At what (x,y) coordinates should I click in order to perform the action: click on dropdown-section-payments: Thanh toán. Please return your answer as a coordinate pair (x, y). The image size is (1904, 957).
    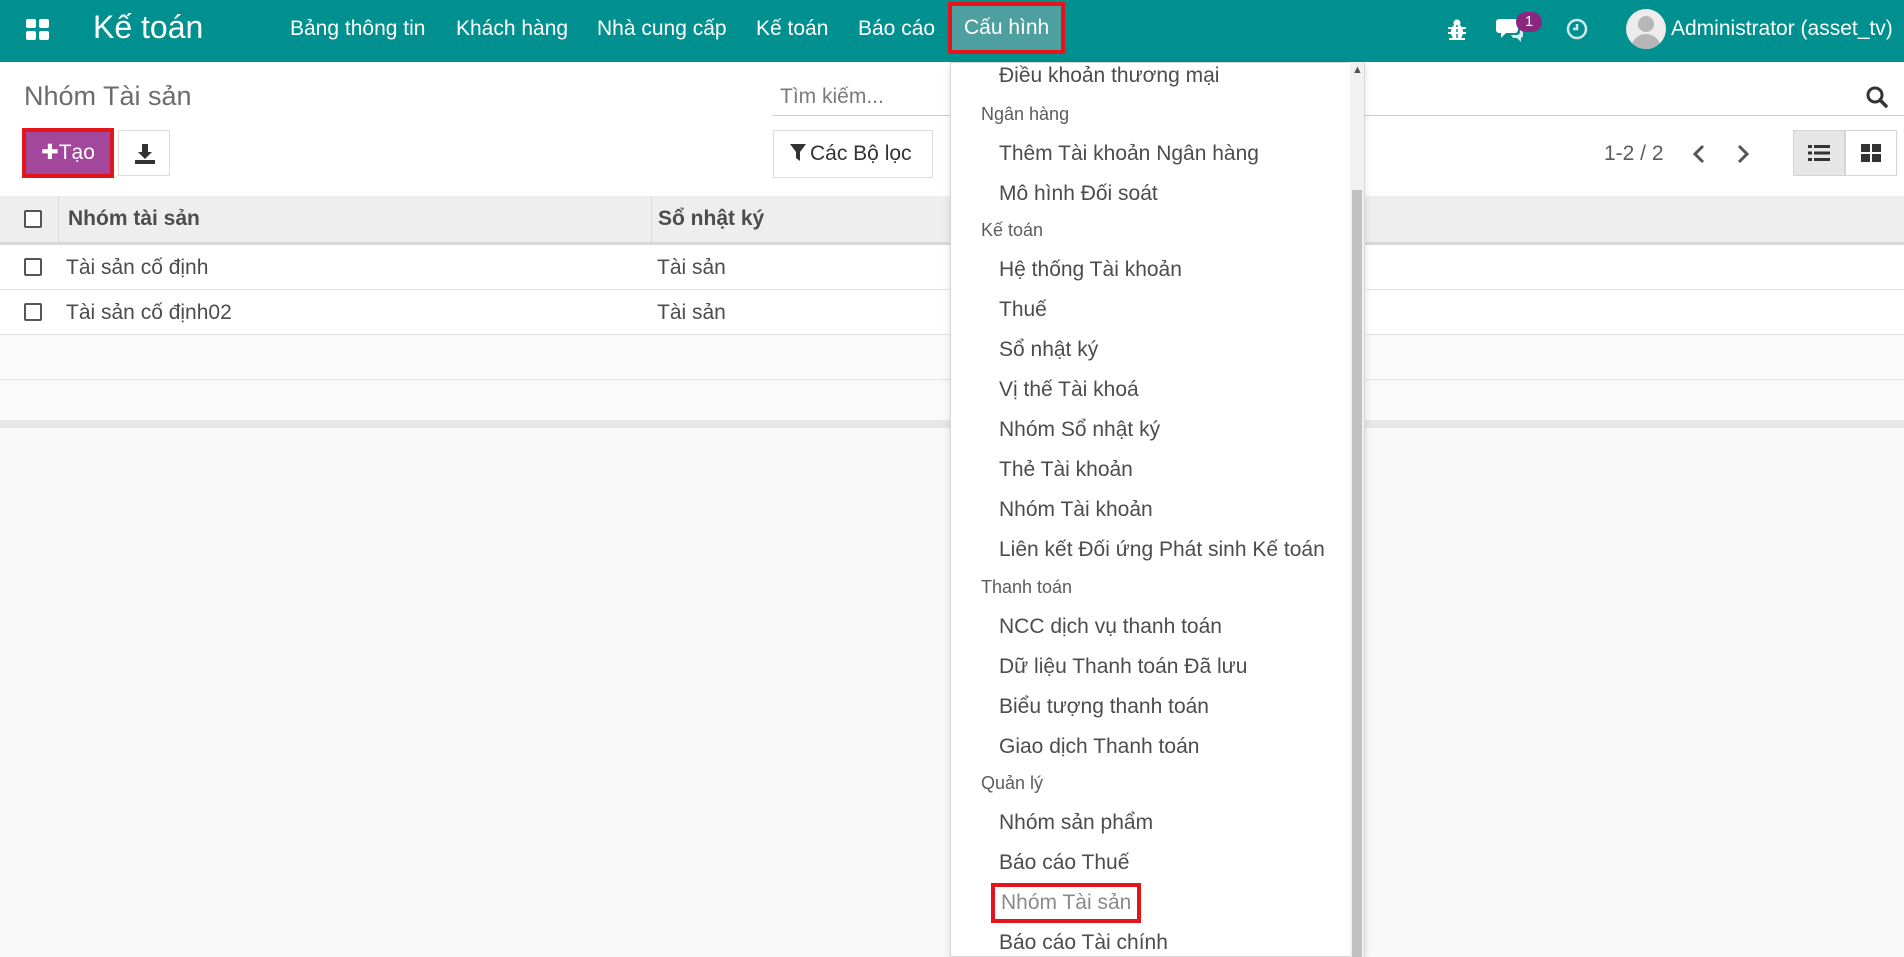
    Looking at the image, I should click on (1027, 587).